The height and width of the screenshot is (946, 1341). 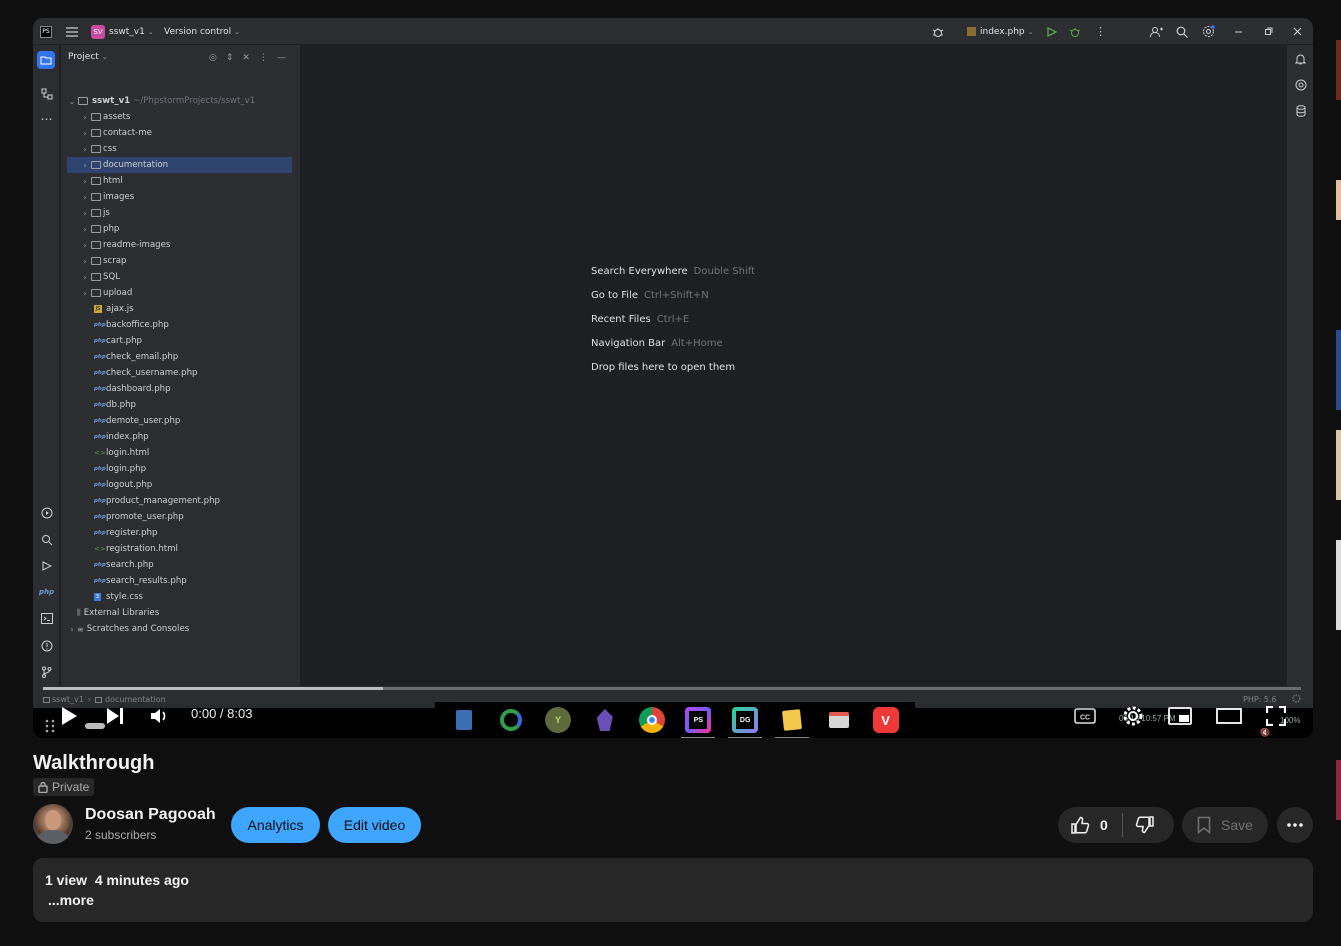 What do you see at coordinates (1300, 110) in the screenshot?
I see `database-icon` at bounding box center [1300, 110].